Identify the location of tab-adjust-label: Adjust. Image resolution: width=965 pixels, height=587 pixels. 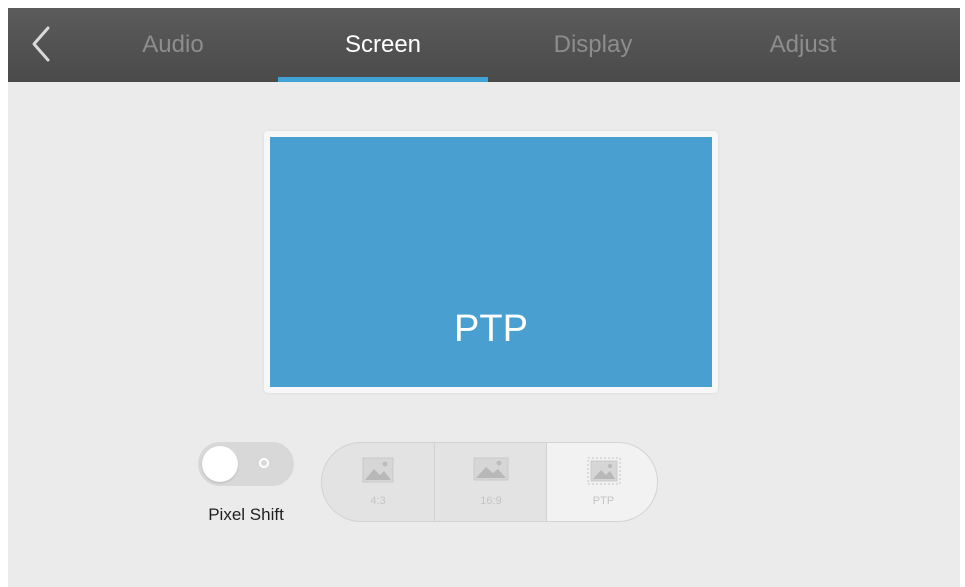
(803, 44).